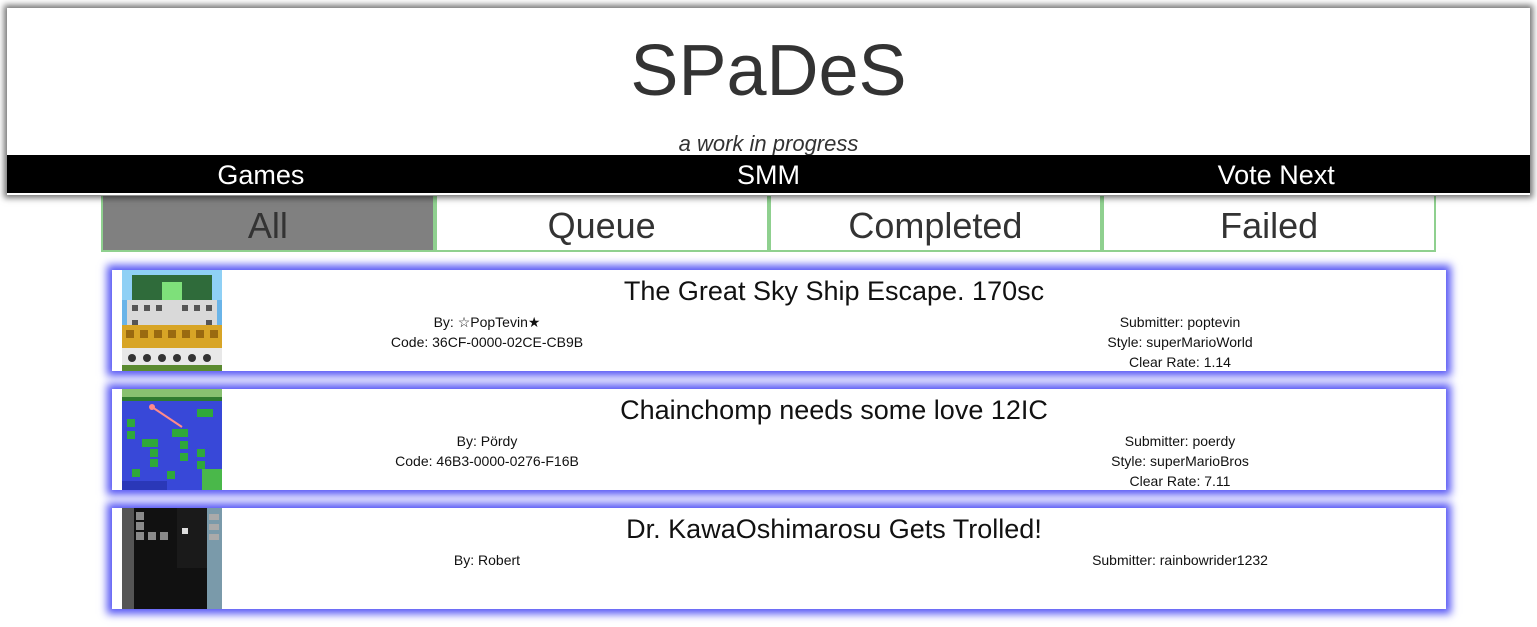 The height and width of the screenshot is (627, 1537). I want to click on level-submitter: Submitter: rainbowrider1232, so click(1180, 560).